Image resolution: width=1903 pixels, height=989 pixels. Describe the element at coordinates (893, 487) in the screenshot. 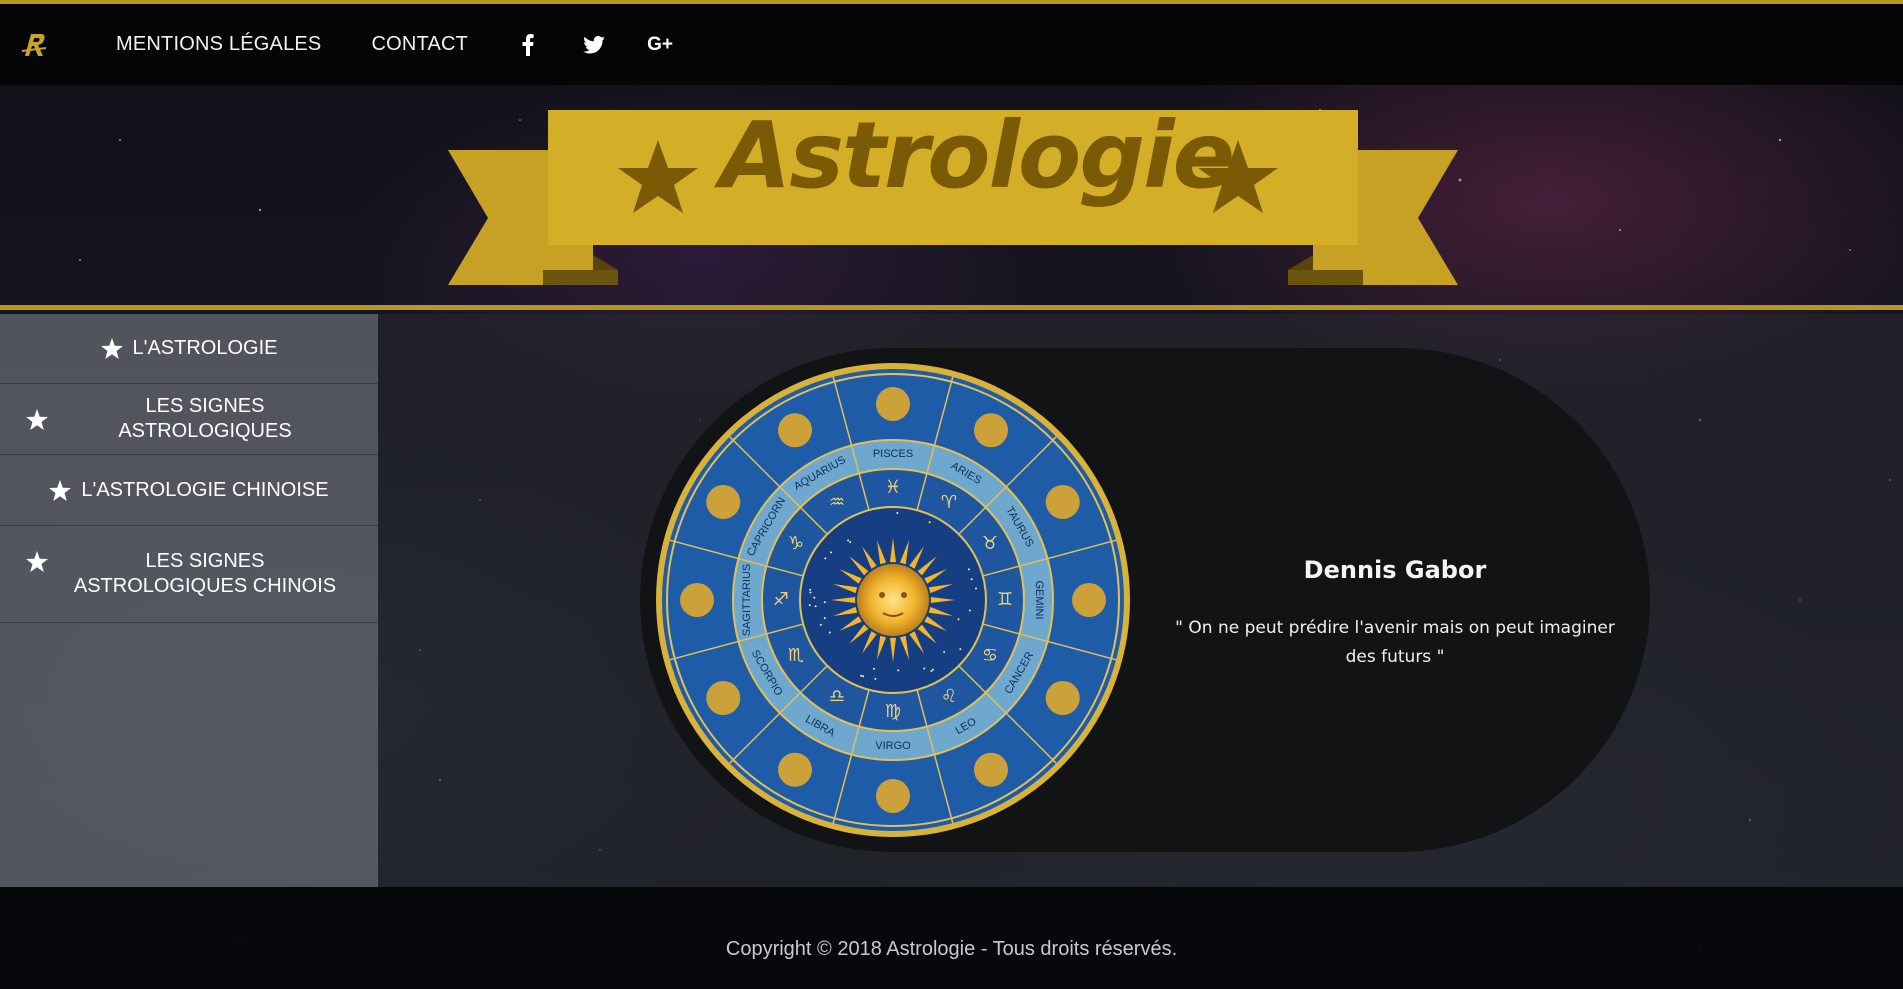

I see `zodiac-glyph-icon: ♓` at that location.